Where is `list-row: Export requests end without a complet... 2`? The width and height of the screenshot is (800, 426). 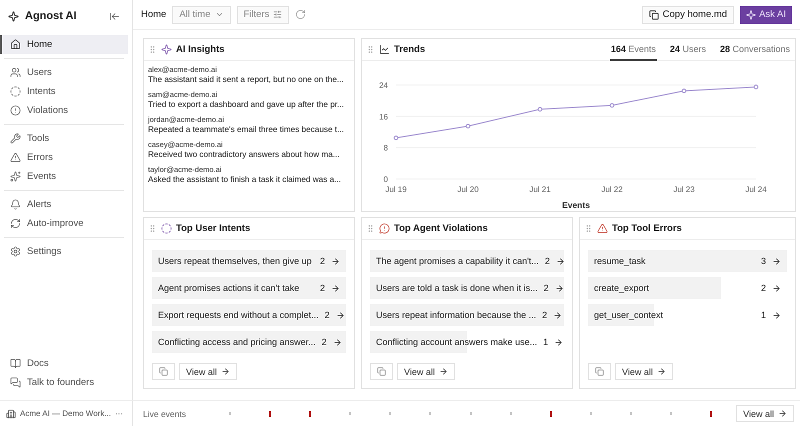 list-row: Export requests end without a complet... 2 is located at coordinates (249, 315).